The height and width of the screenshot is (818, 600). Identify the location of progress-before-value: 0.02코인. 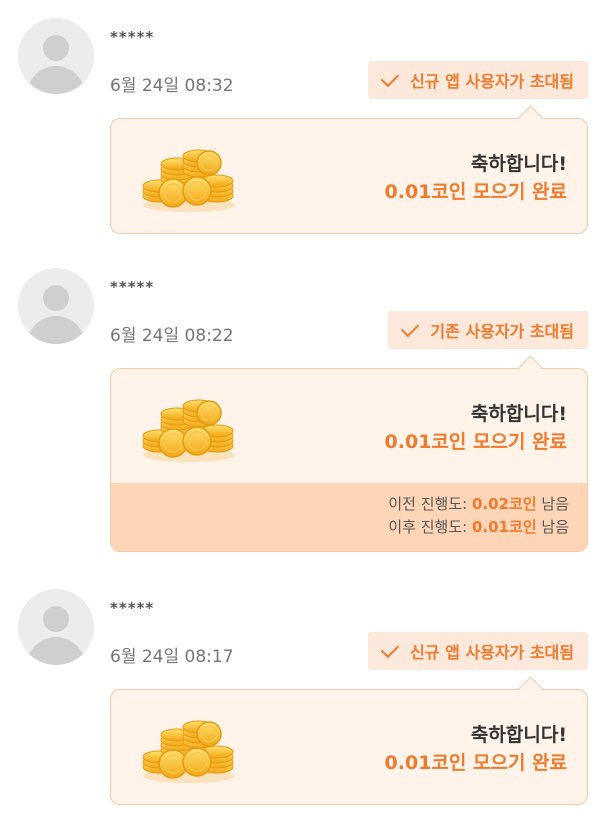
(504, 504).